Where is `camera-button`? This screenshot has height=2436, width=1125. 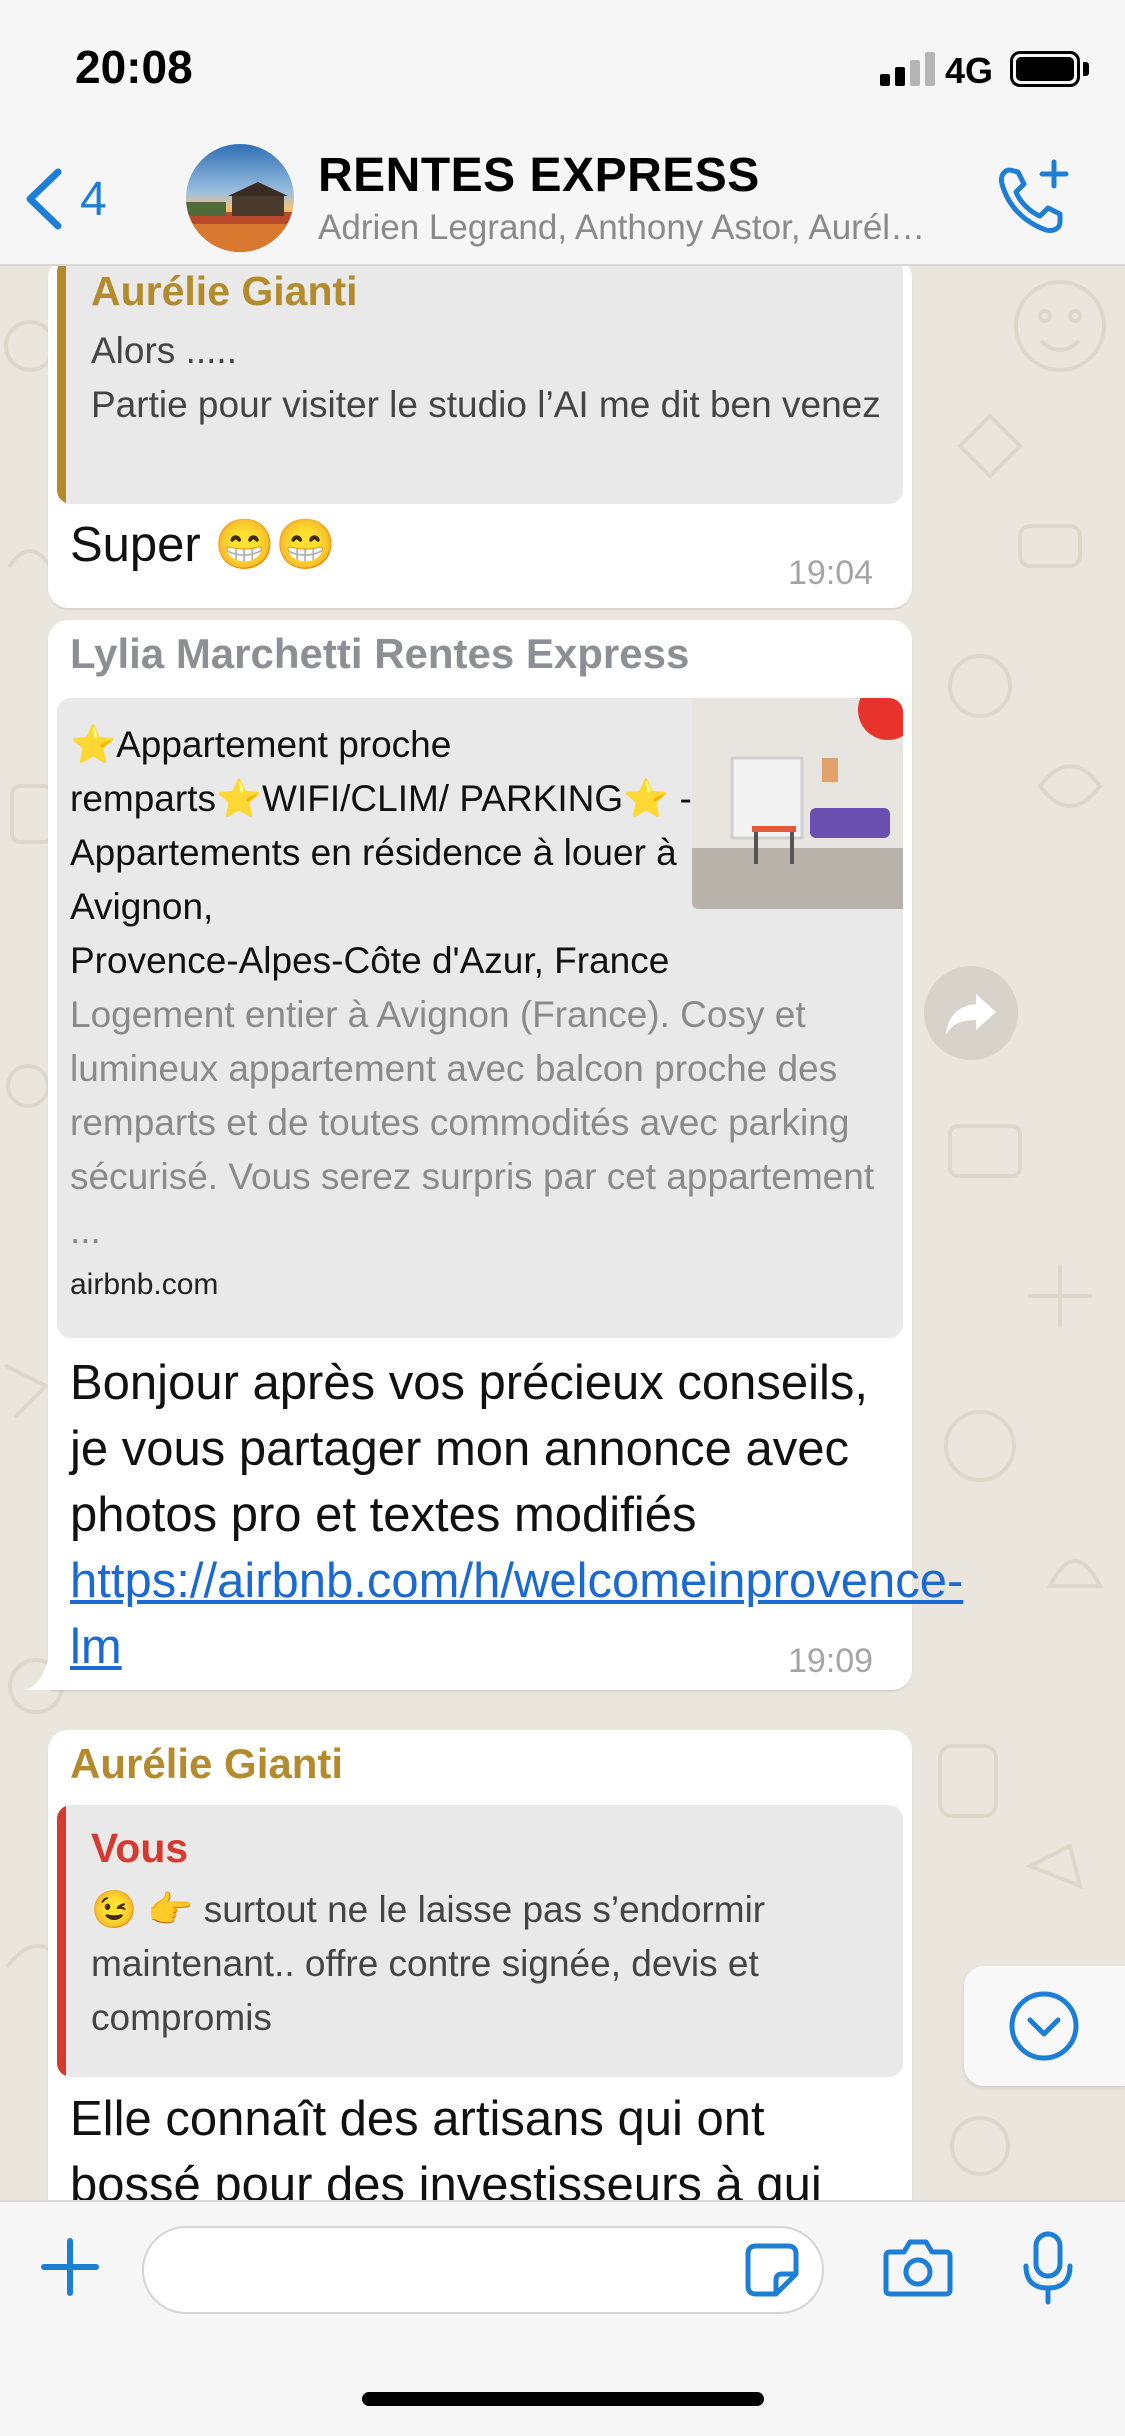 camera-button is located at coordinates (918, 2267).